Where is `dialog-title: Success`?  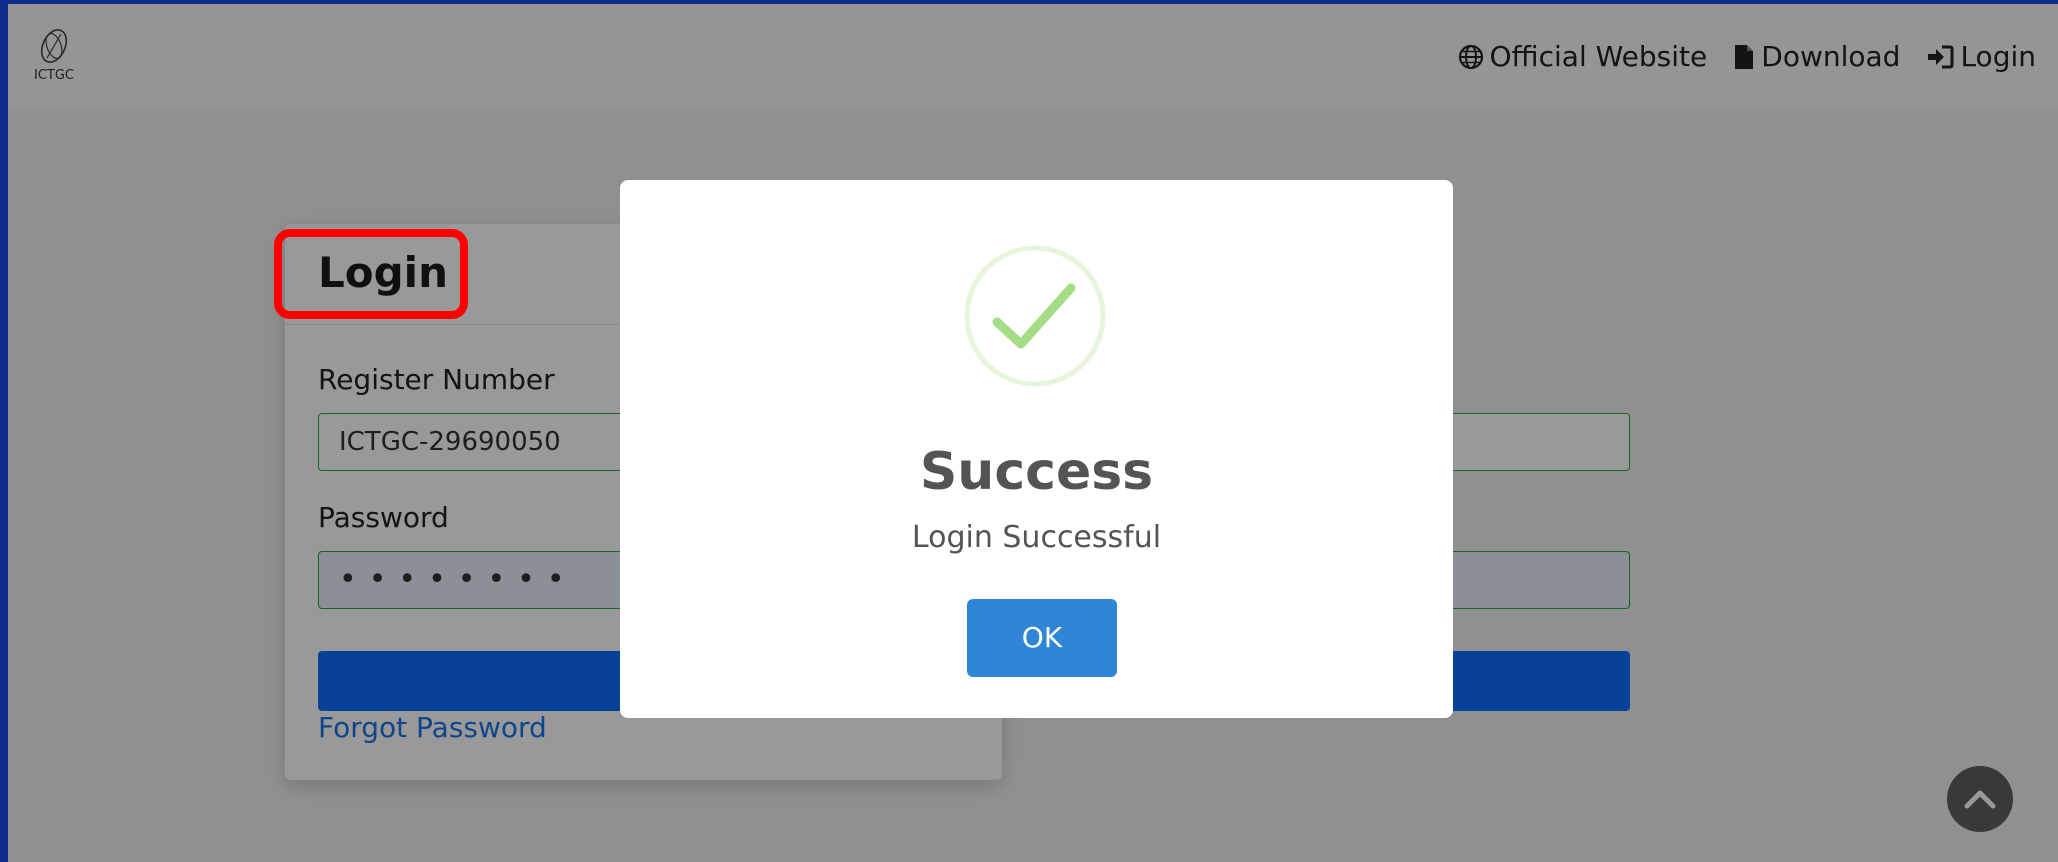
dialog-title: Success is located at coordinates (1036, 472).